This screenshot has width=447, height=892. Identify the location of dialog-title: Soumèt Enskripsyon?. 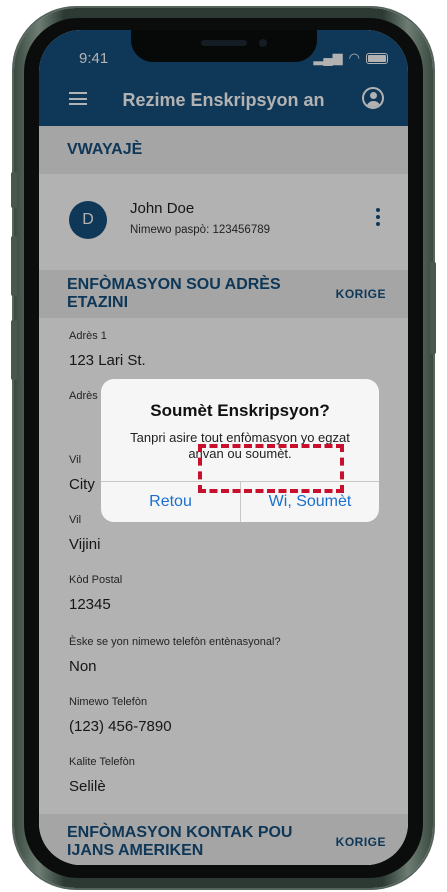
(240, 410).